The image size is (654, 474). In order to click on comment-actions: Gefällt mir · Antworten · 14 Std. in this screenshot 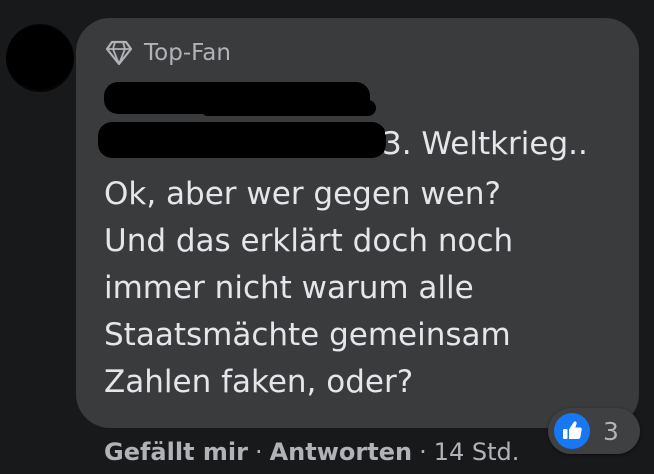, I will do `click(311, 452)`.